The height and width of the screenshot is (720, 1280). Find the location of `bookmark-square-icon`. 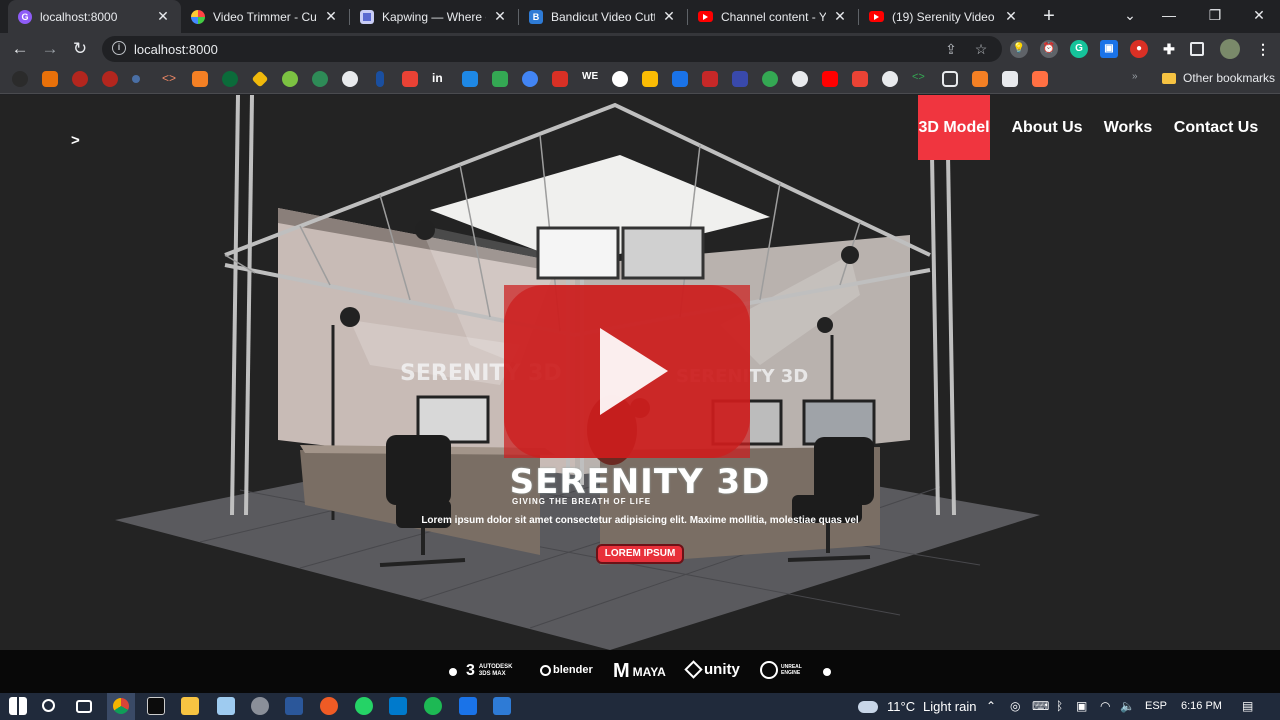

bookmark-square-icon is located at coordinates (950, 79).